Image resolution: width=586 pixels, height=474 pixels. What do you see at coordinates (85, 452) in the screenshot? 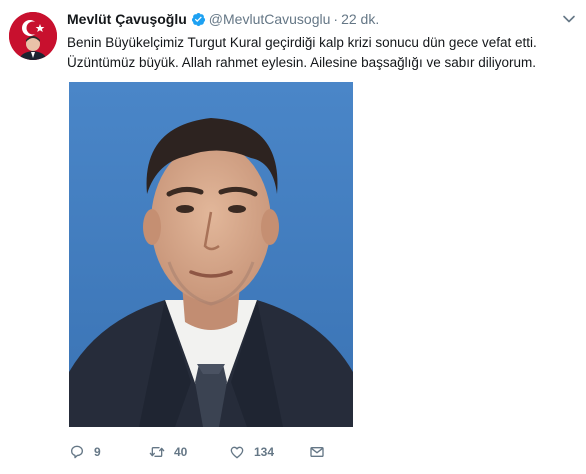
I see `reply-button: 9` at bounding box center [85, 452].